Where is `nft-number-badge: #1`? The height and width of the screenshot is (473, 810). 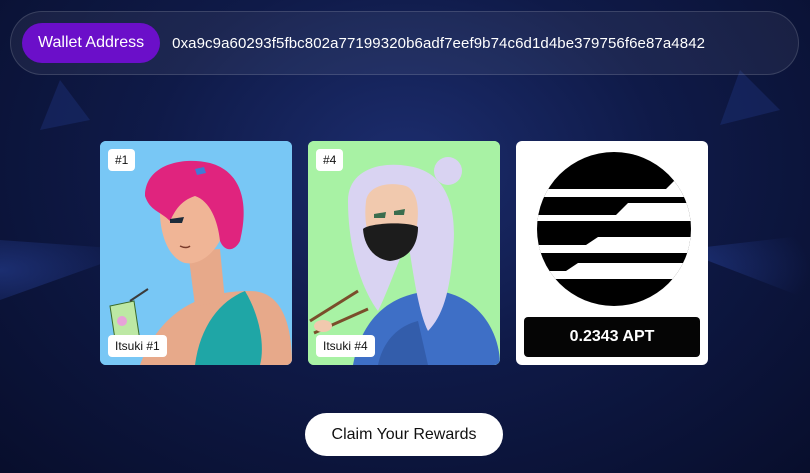 nft-number-badge: #1 is located at coordinates (122, 160).